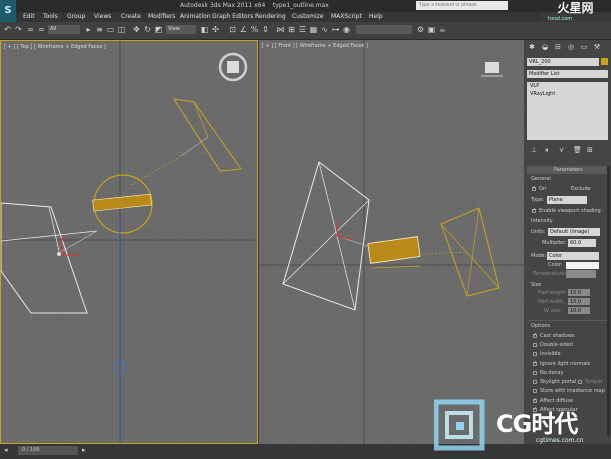 The width and height of the screenshot is (611, 459). What do you see at coordinates (571, 47) in the screenshot?
I see `motion-tab-icon: ◎` at bounding box center [571, 47].